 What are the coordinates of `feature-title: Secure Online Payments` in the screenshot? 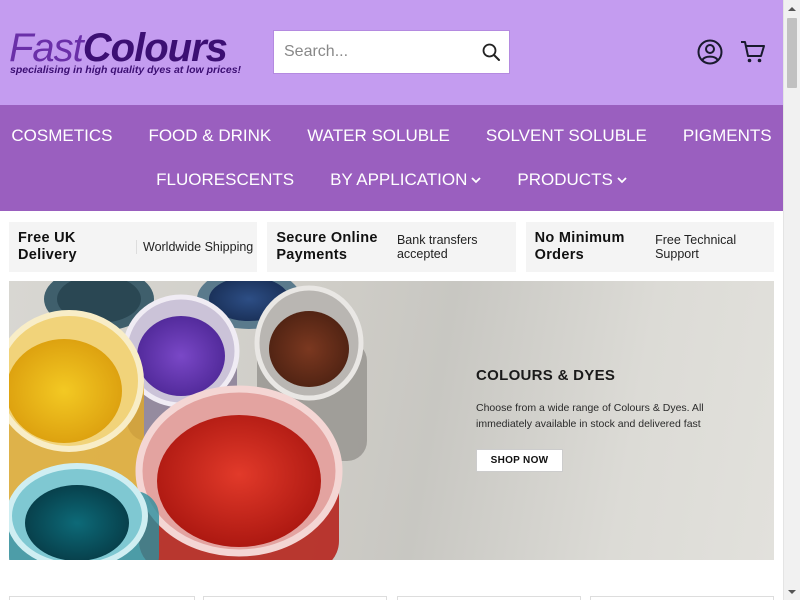 It's located at (327, 246).